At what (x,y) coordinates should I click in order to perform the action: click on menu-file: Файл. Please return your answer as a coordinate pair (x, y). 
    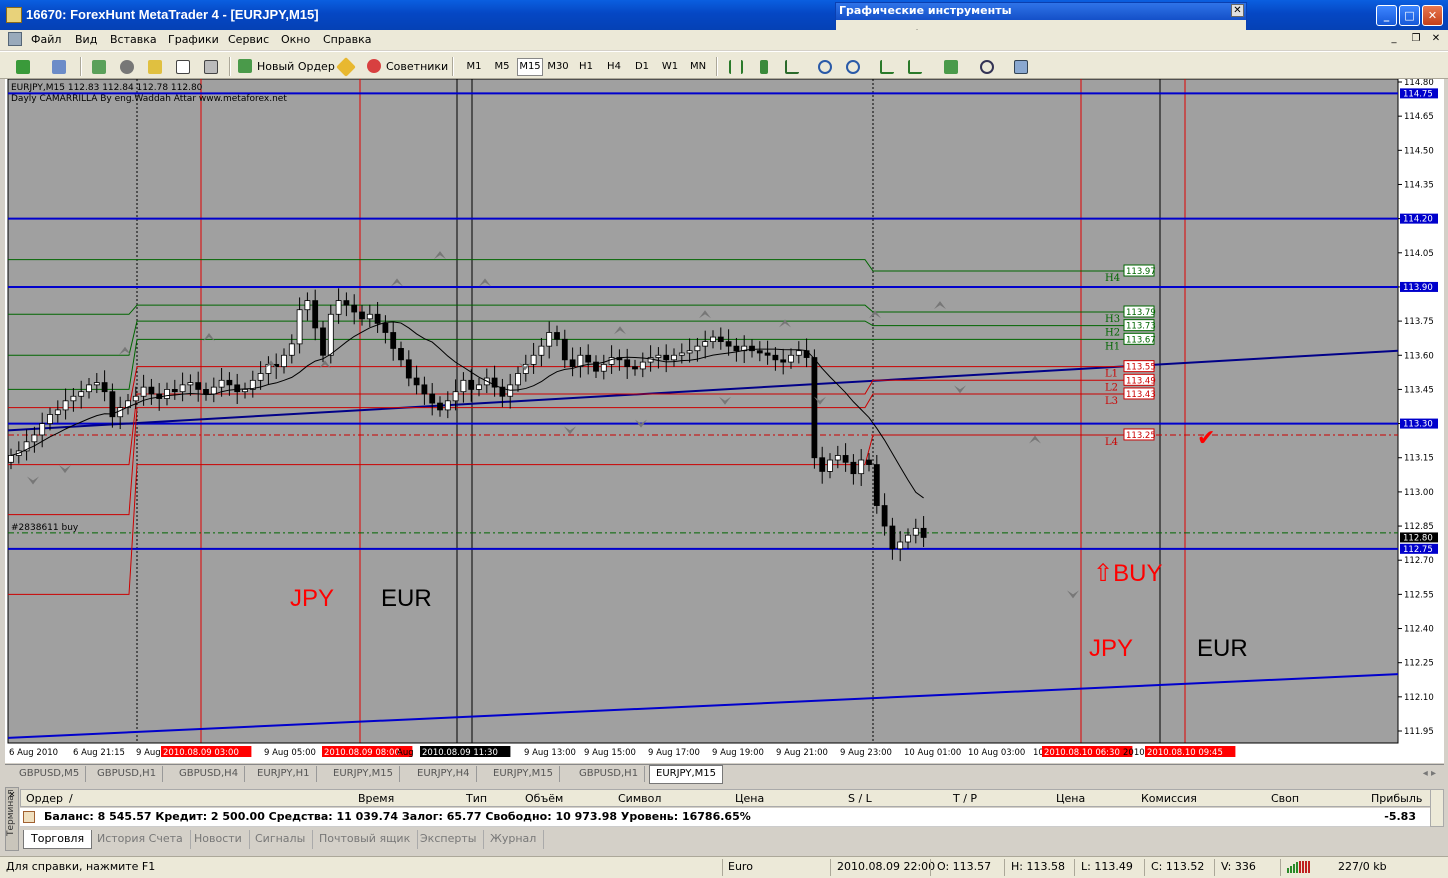
    Looking at the image, I should click on (46, 39).